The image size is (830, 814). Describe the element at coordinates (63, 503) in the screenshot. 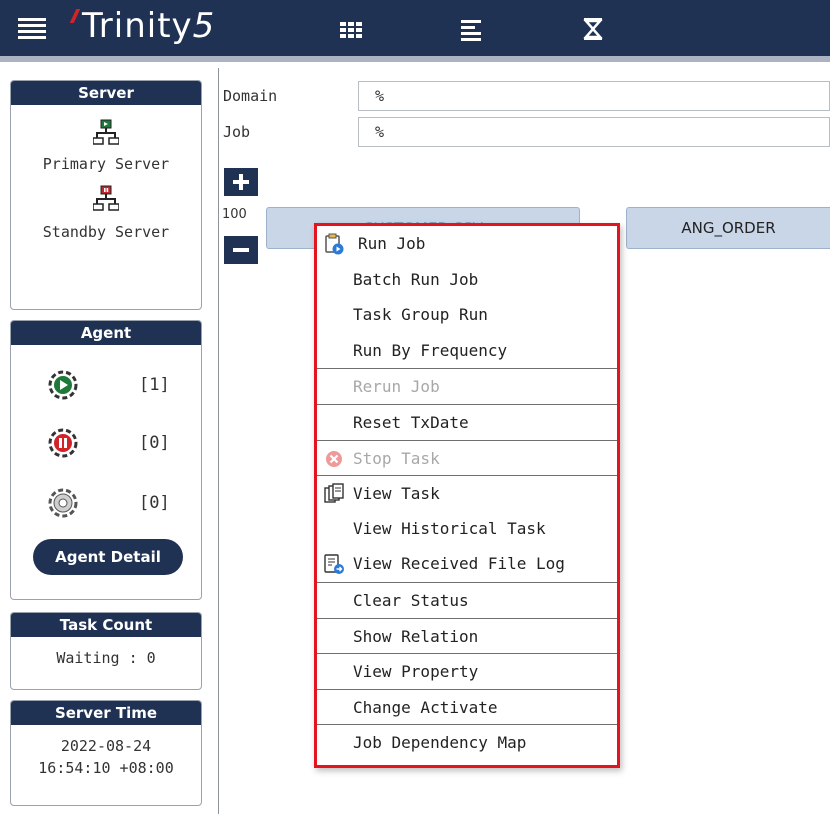

I see `agent-idle-icon` at that location.